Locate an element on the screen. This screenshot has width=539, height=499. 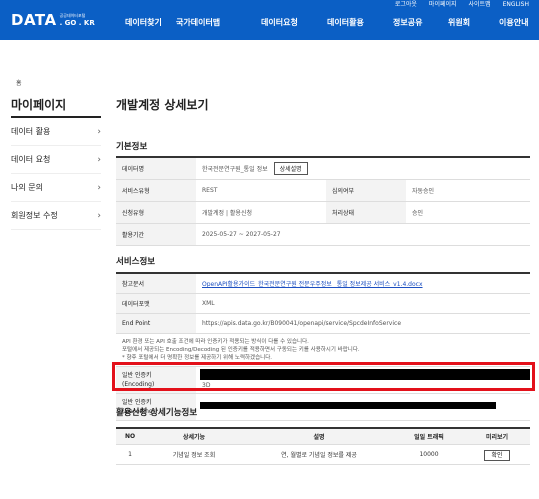
table-header-row: NO 상세기능 설명 일일 트래픽 미리보기 is located at coordinates (323, 436).